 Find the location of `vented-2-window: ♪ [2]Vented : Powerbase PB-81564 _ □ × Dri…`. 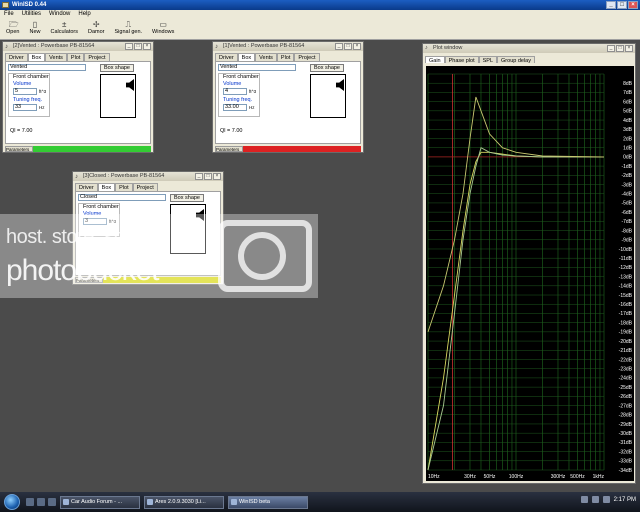

vented-2-window: ♪ [2]Vented : Powerbase PB-81564 _ □ × Dri… is located at coordinates (78, 97).